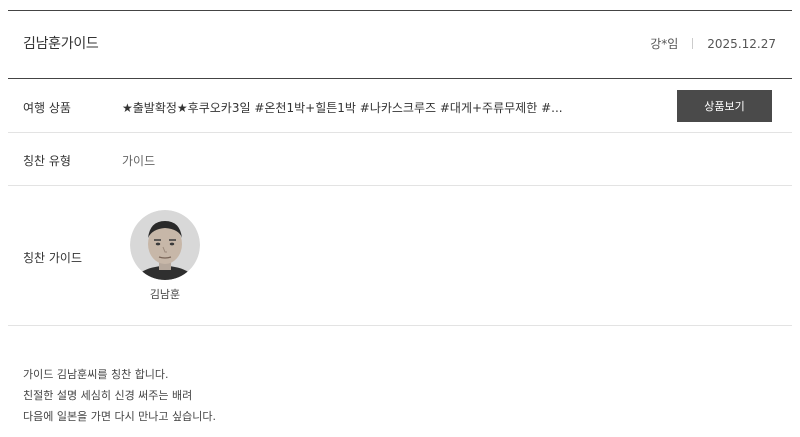  Describe the element at coordinates (108, 395) in the screenshot. I see `review-content-line: 친절한 설명 세심히 신경 써주는 배려` at that location.